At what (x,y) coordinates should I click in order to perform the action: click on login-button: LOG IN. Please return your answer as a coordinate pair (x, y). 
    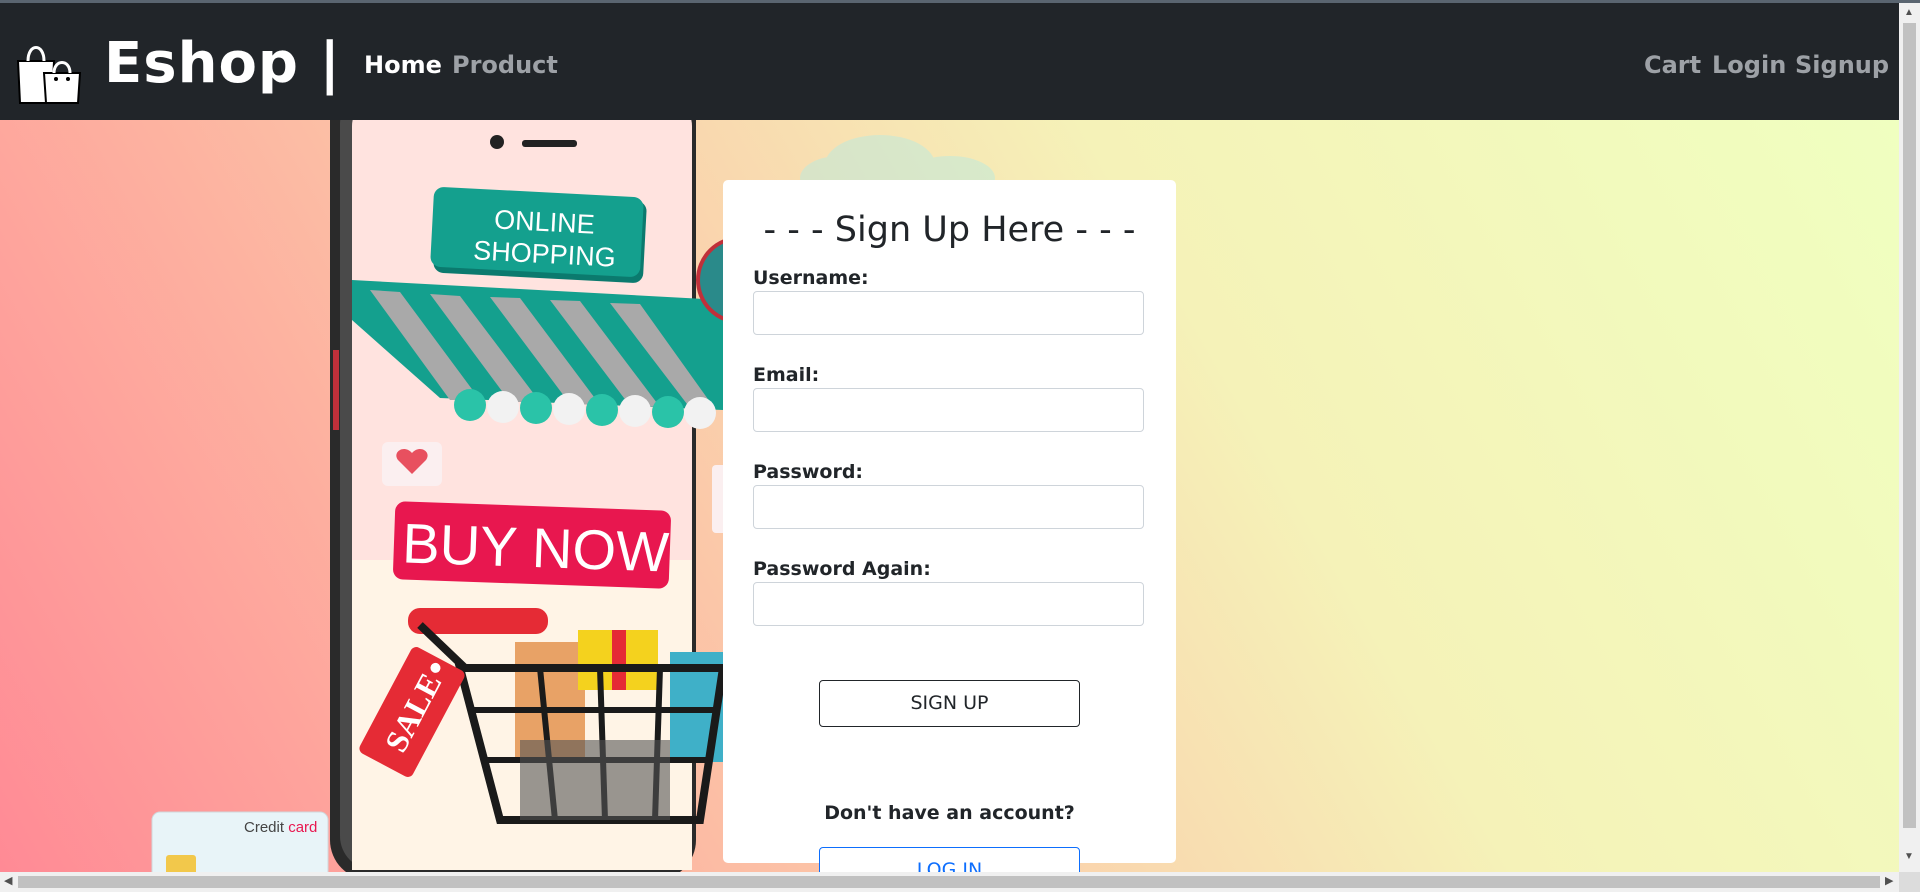
    Looking at the image, I should click on (949, 859).